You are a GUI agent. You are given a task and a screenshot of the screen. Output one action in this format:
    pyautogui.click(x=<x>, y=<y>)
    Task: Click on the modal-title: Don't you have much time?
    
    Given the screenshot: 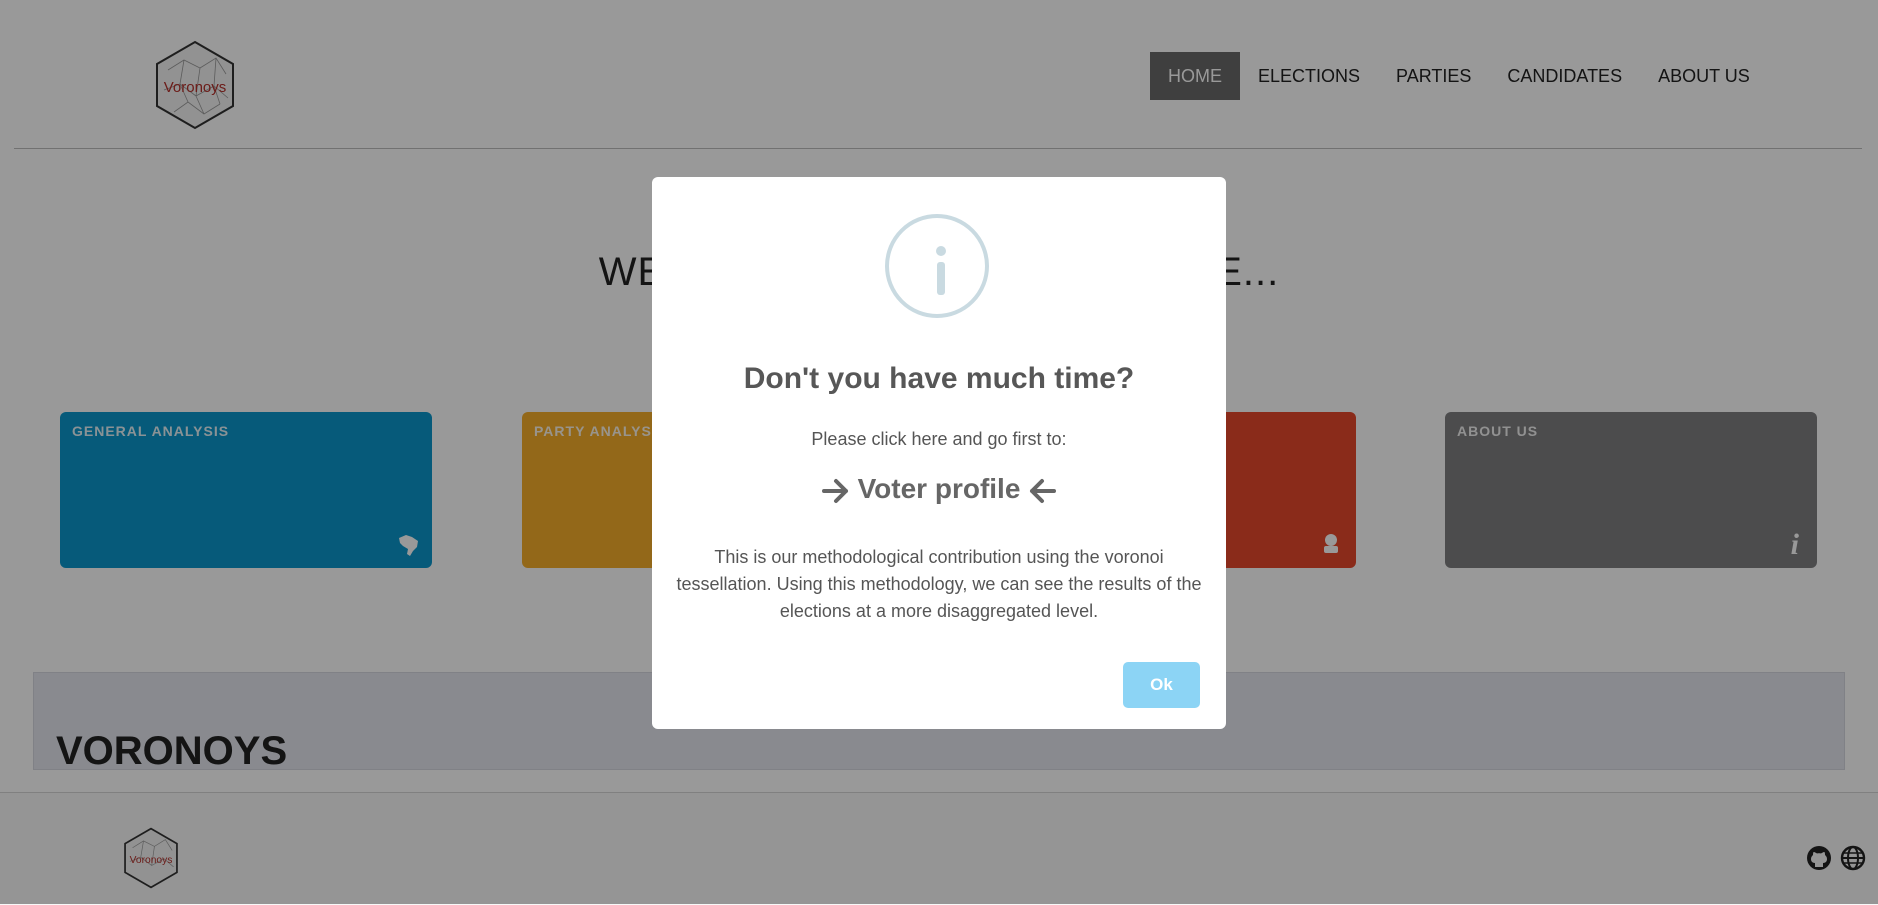 What is the action you would take?
    pyautogui.click(x=939, y=378)
    